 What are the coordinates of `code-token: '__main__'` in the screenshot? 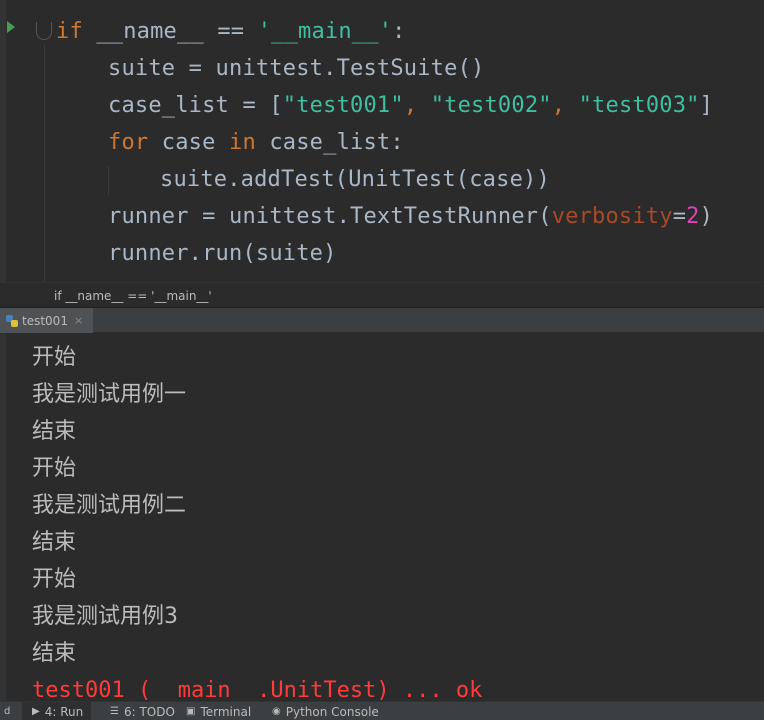 It's located at (325, 31).